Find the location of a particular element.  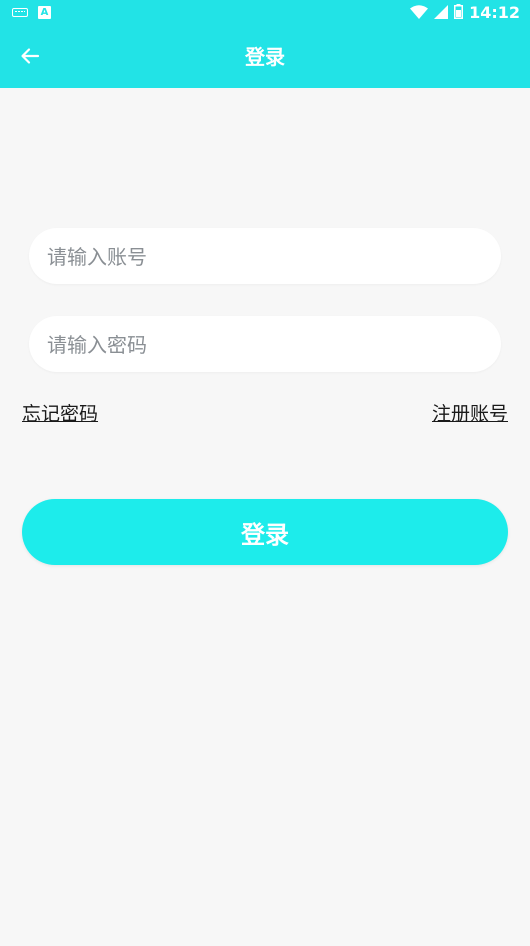

account-input is located at coordinates (262, 257).